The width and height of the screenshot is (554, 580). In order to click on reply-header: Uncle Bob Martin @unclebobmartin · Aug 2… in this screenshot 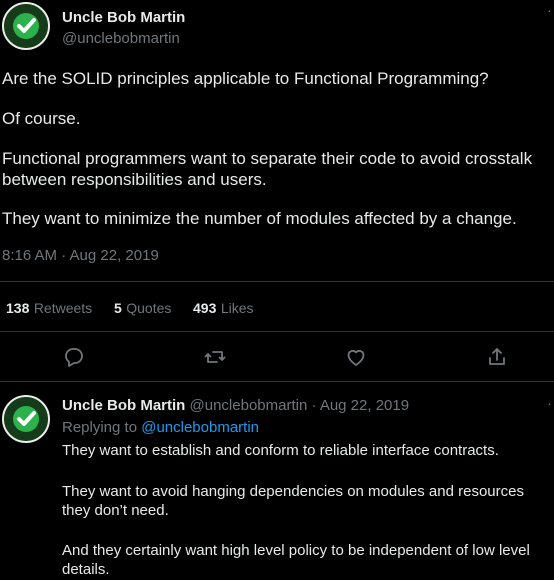, I will do `click(235, 405)`.